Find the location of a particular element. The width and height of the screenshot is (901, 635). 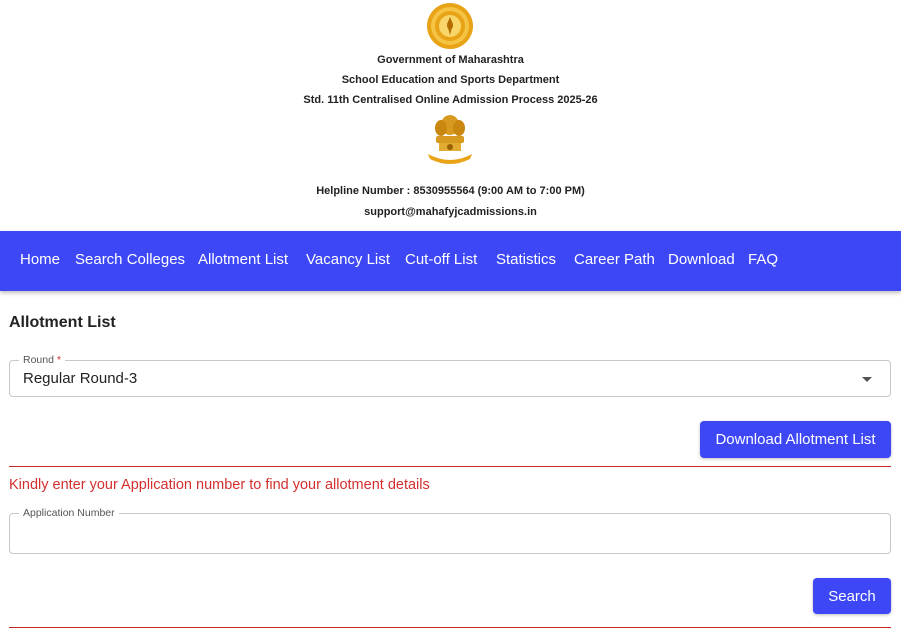

nav-statistics: Statistics is located at coordinates (526, 261).